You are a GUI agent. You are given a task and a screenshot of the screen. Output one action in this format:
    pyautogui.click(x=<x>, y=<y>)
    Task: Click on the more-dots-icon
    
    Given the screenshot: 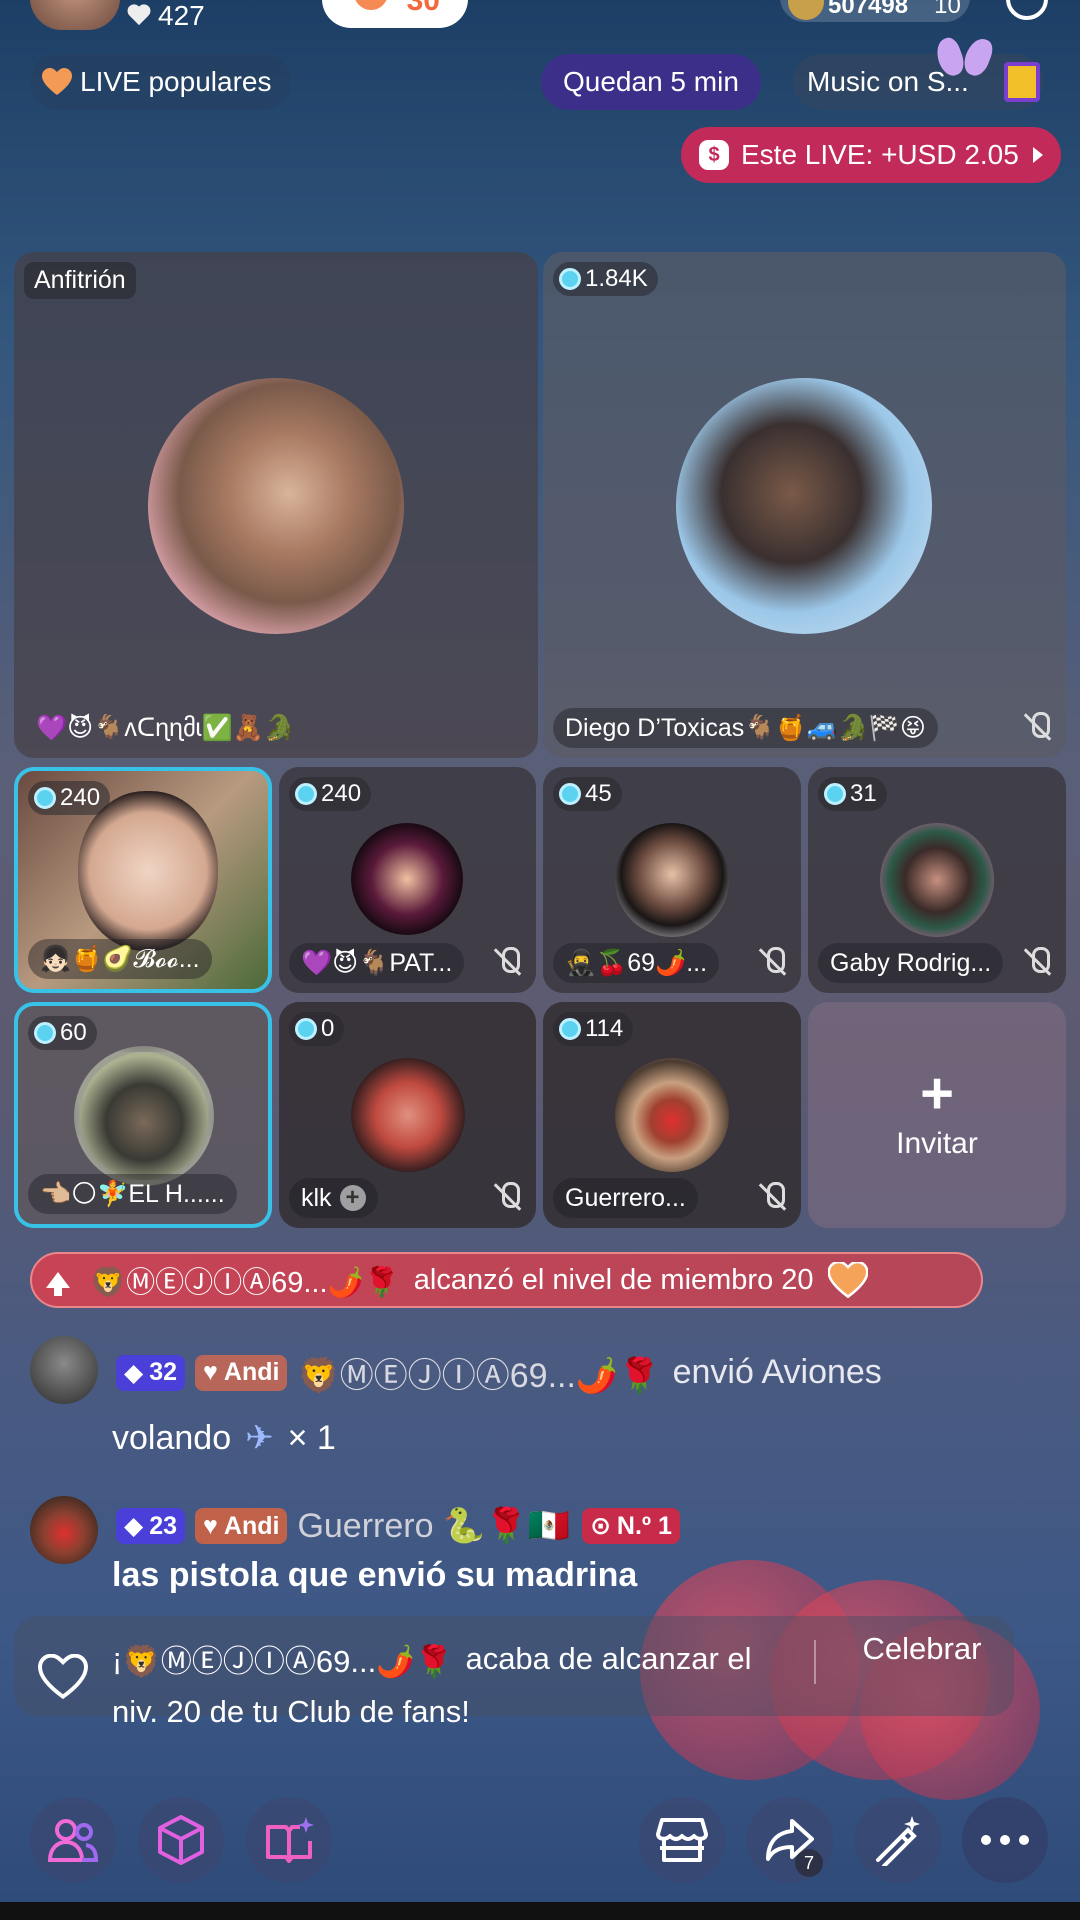 What is the action you would take?
    pyautogui.click(x=1005, y=1840)
    